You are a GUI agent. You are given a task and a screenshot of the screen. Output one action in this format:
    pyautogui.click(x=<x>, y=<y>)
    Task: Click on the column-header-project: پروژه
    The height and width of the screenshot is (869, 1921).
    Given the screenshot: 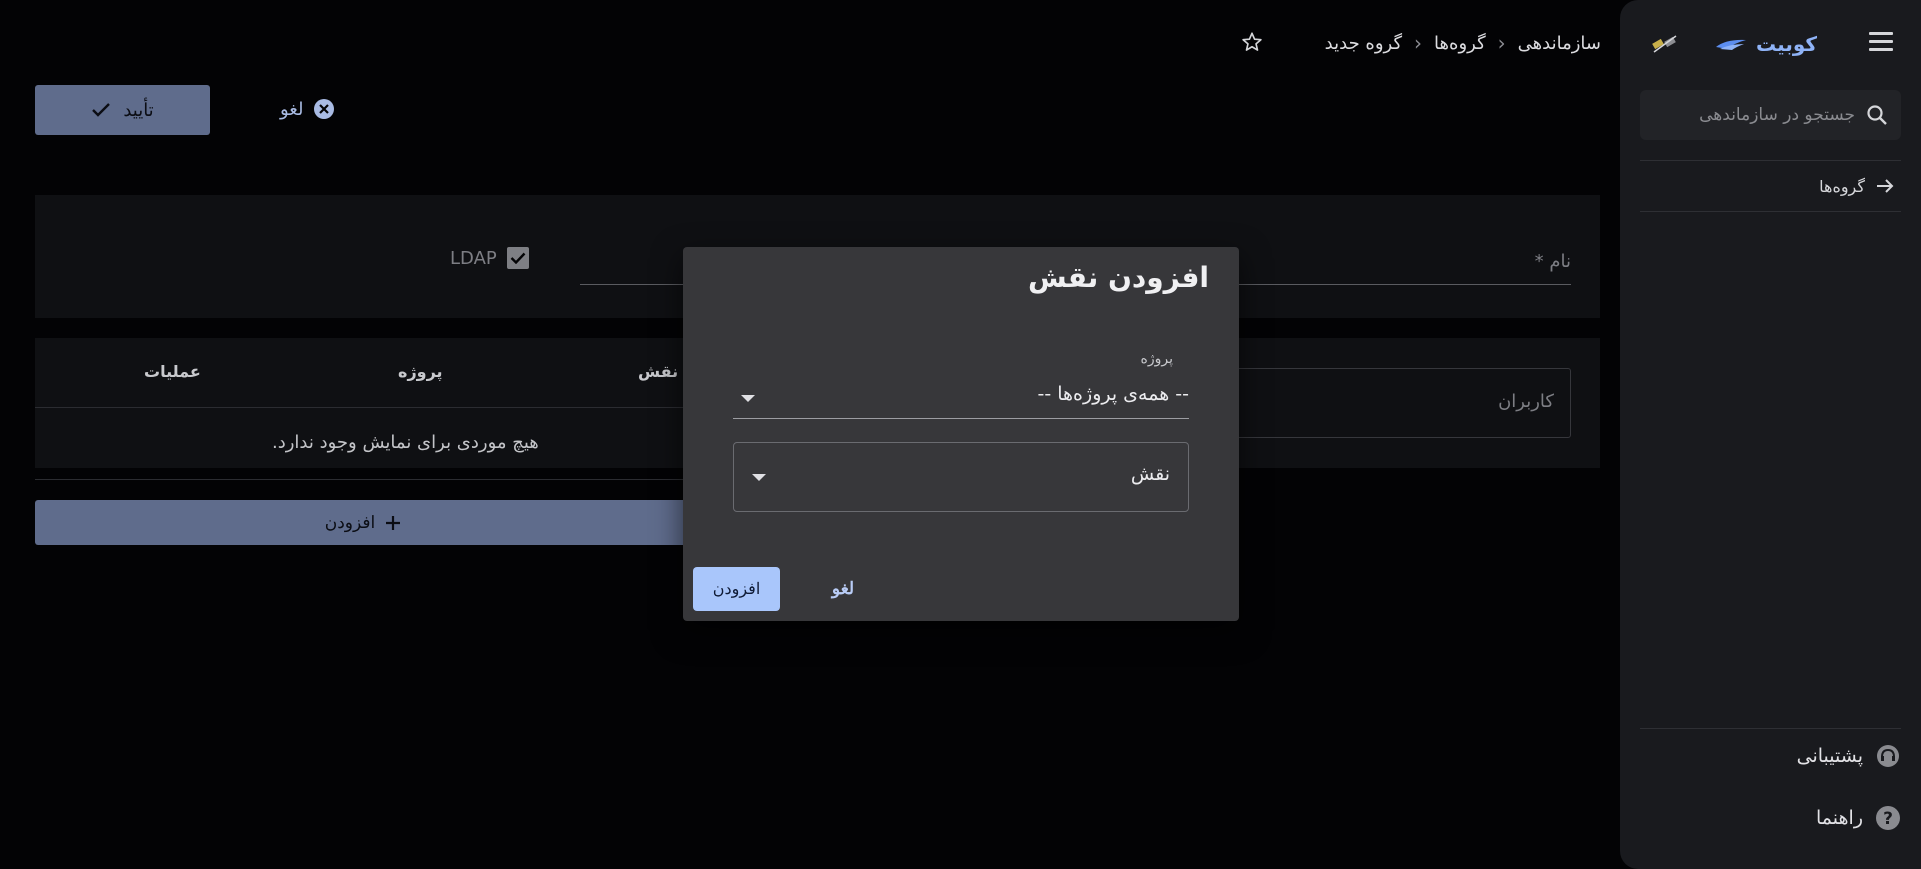 What is the action you would take?
    pyautogui.click(x=420, y=371)
    